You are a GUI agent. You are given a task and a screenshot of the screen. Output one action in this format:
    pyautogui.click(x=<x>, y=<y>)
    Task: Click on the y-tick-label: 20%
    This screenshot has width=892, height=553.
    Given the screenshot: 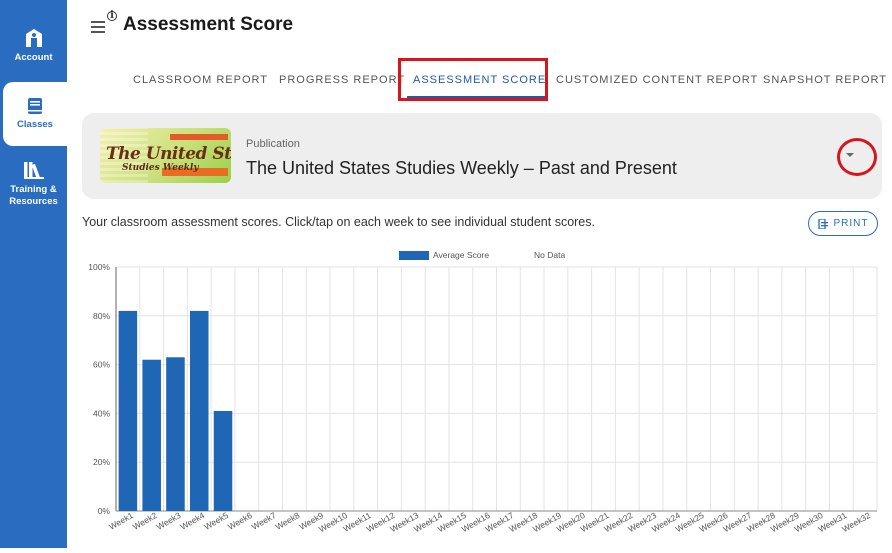 What is the action you would take?
    pyautogui.click(x=101, y=462)
    